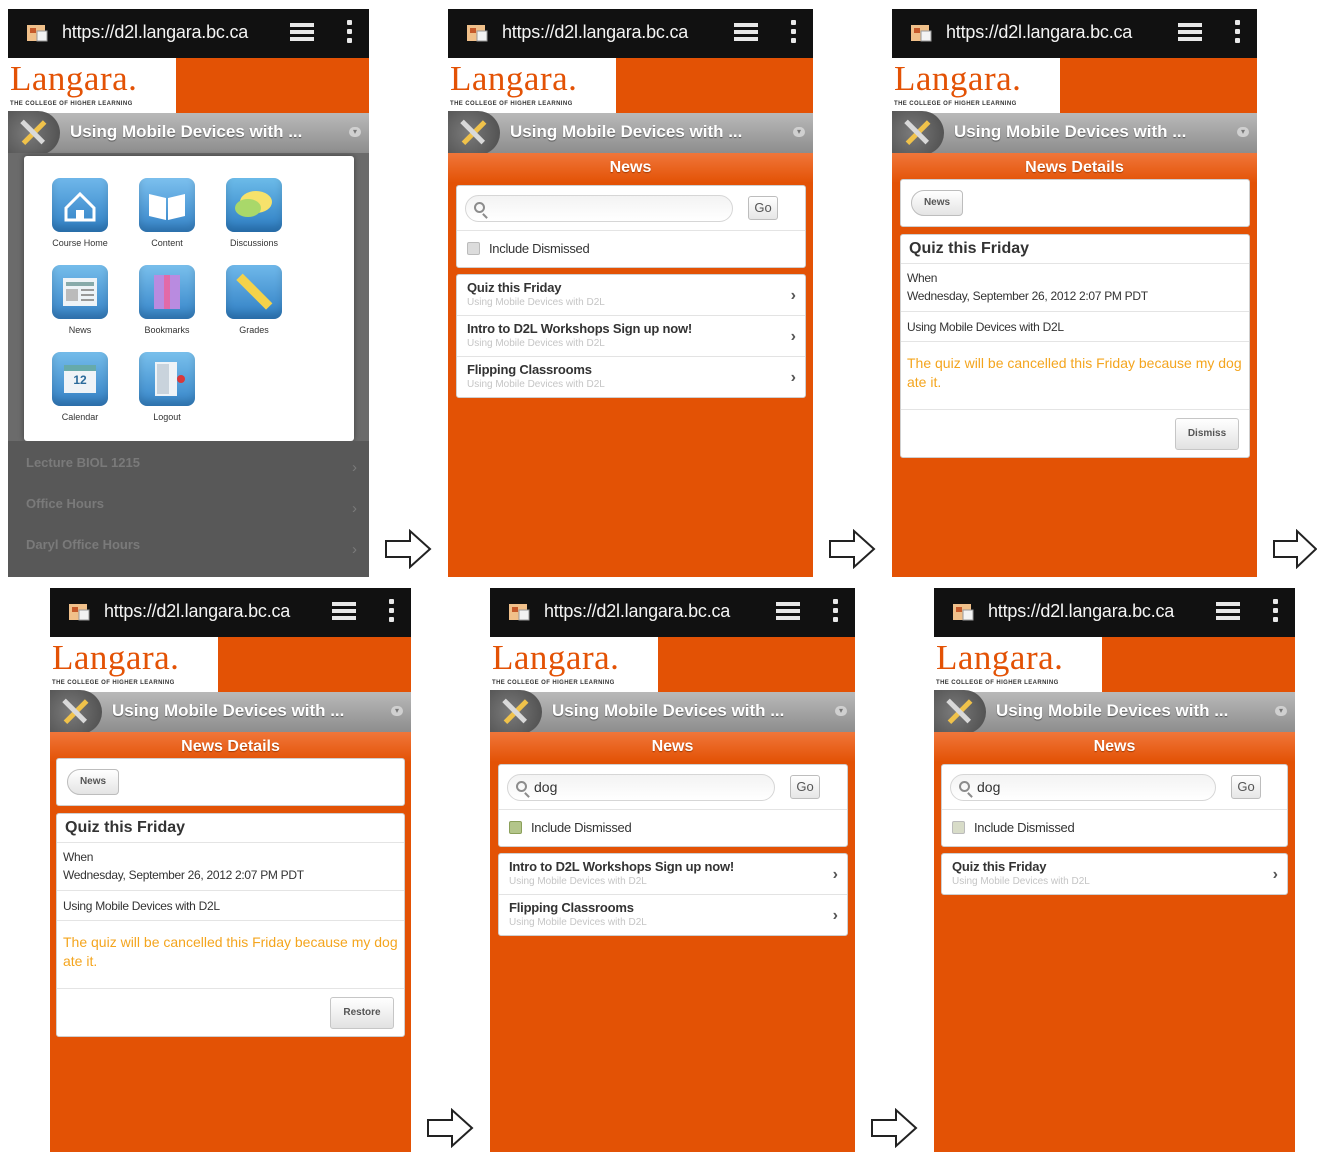  I want to click on tile-grades: Grades, so click(254, 300).